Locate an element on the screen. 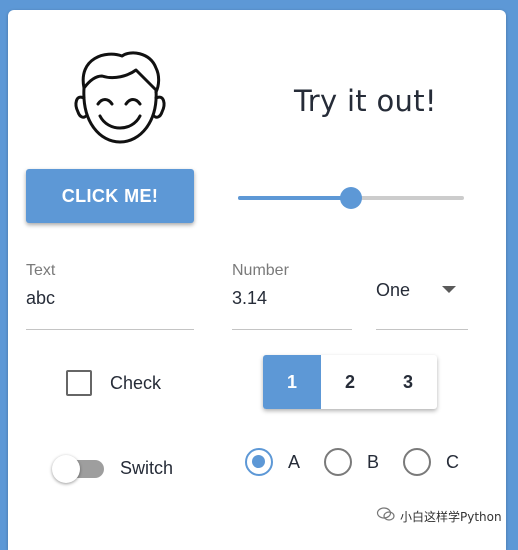 The width and height of the screenshot is (518, 550). radio-b-label: B is located at coordinates (373, 462).